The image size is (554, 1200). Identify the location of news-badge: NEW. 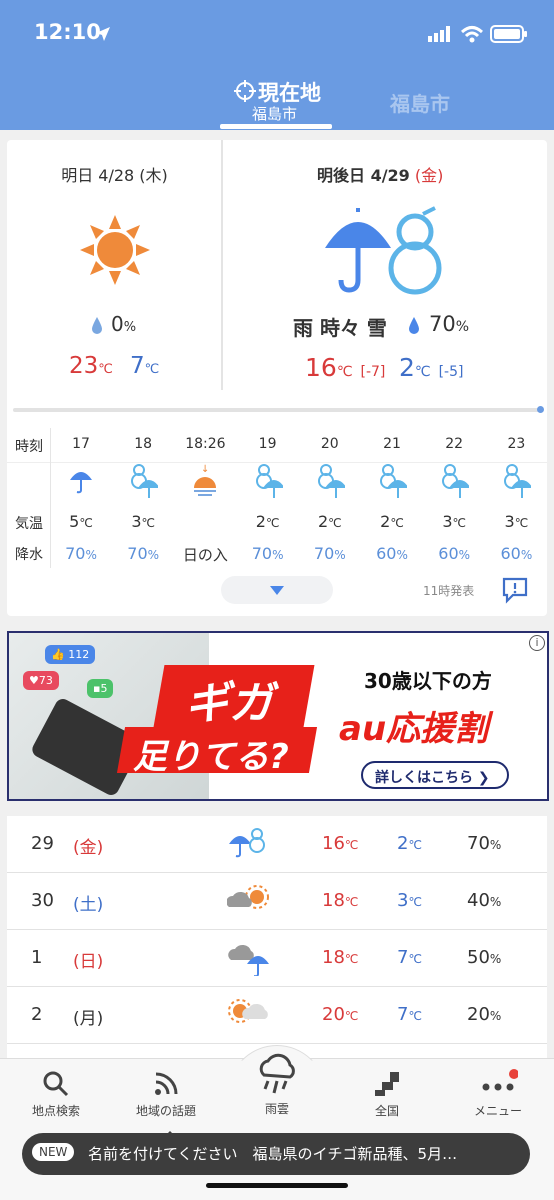
(53, 1152).